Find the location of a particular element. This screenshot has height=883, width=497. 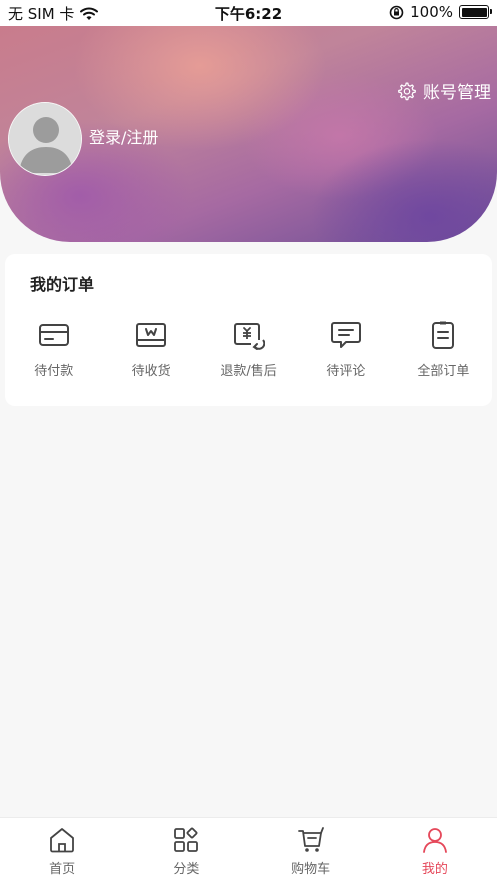

order-pending-receipt: 待收货 is located at coordinates (150, 349).